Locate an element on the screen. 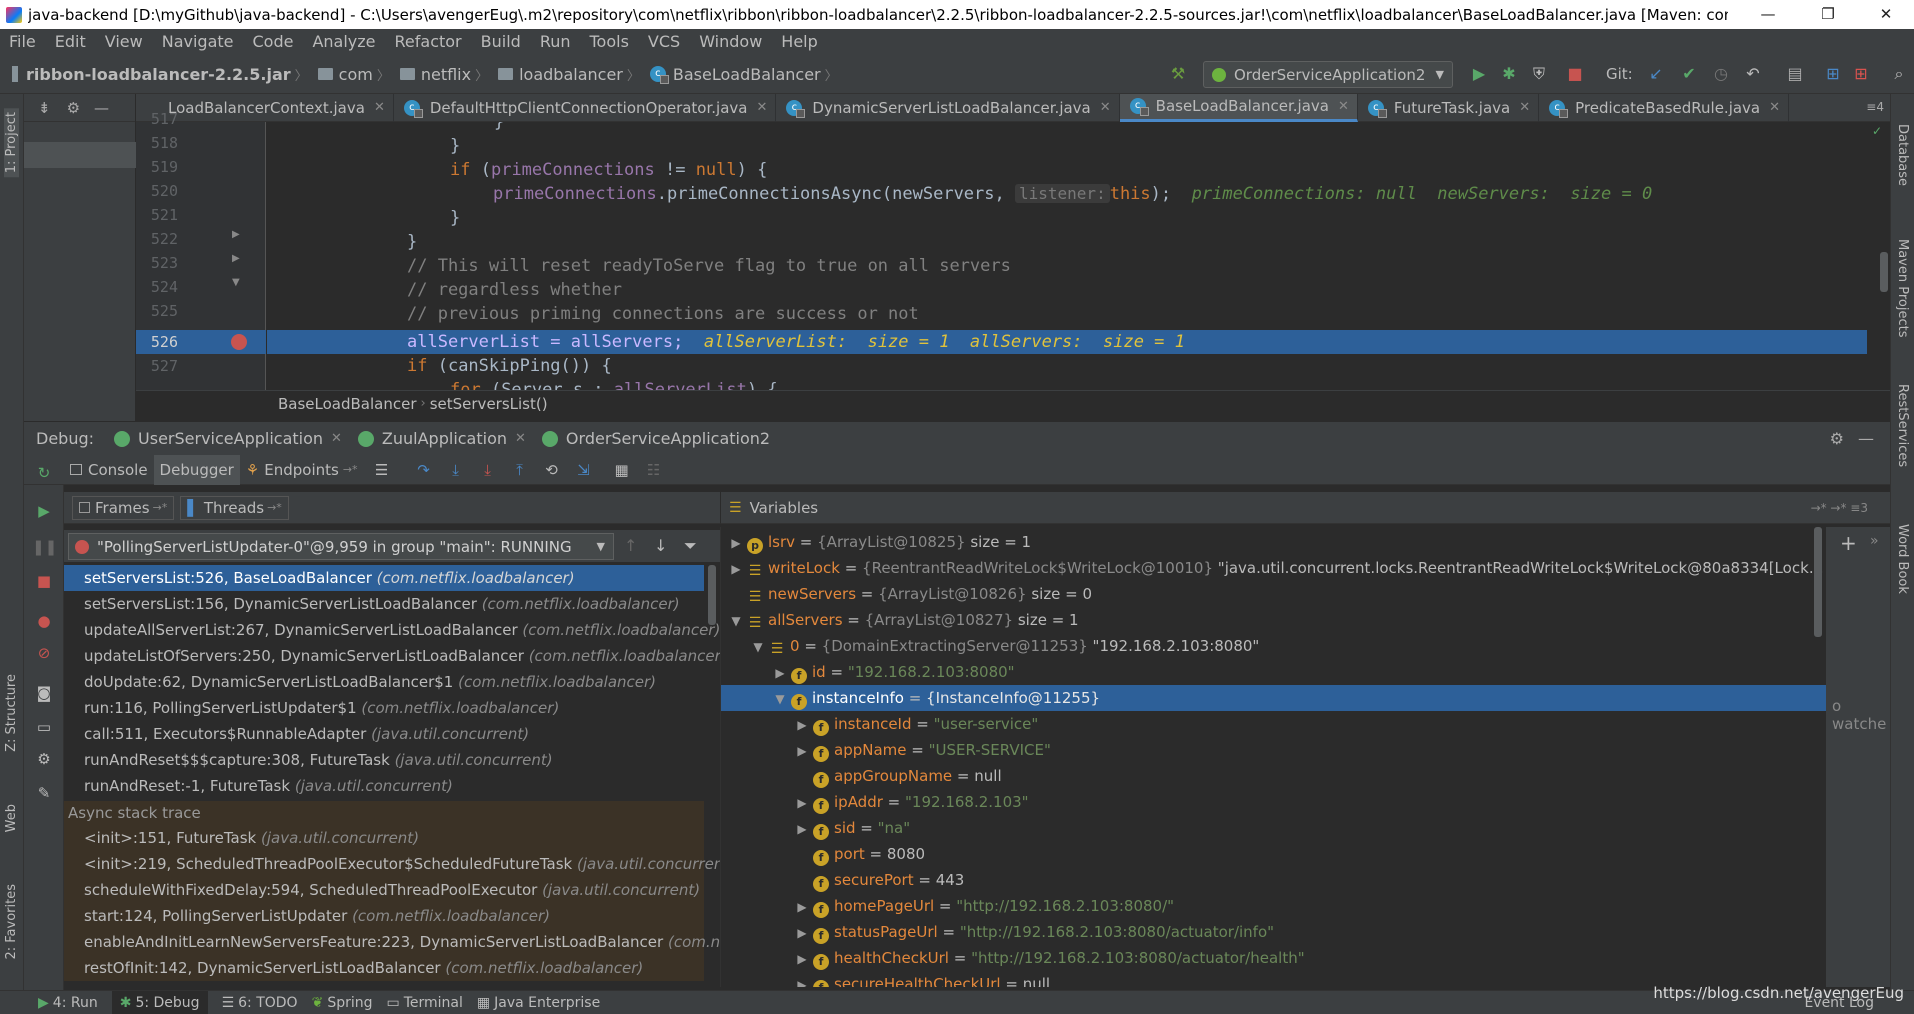 The width and height of the screenshot is (1914, 1014). project-tool-button: 1: Project is located at coordinates (11, 143).